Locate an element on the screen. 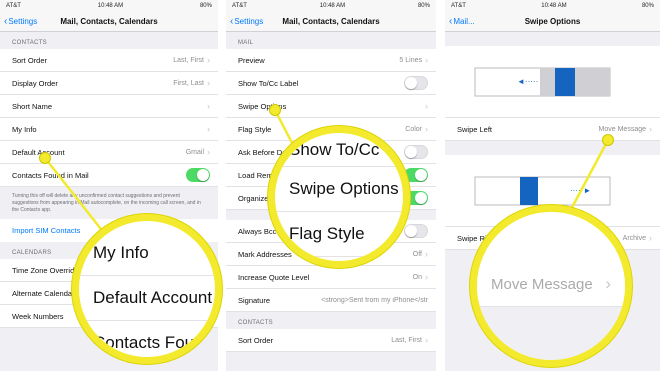 The width and height of the screenshot is (660, 371). zoom-label: Move Message is located at coordinates (542, 284).